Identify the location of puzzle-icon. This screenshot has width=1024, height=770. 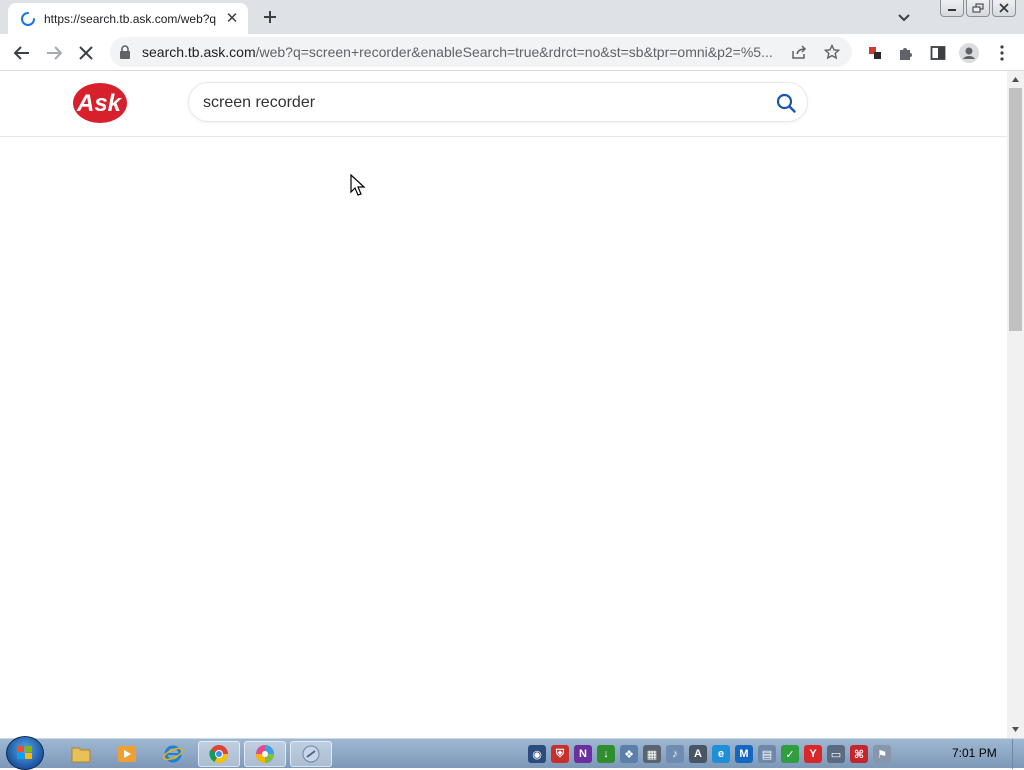
(906, 54).